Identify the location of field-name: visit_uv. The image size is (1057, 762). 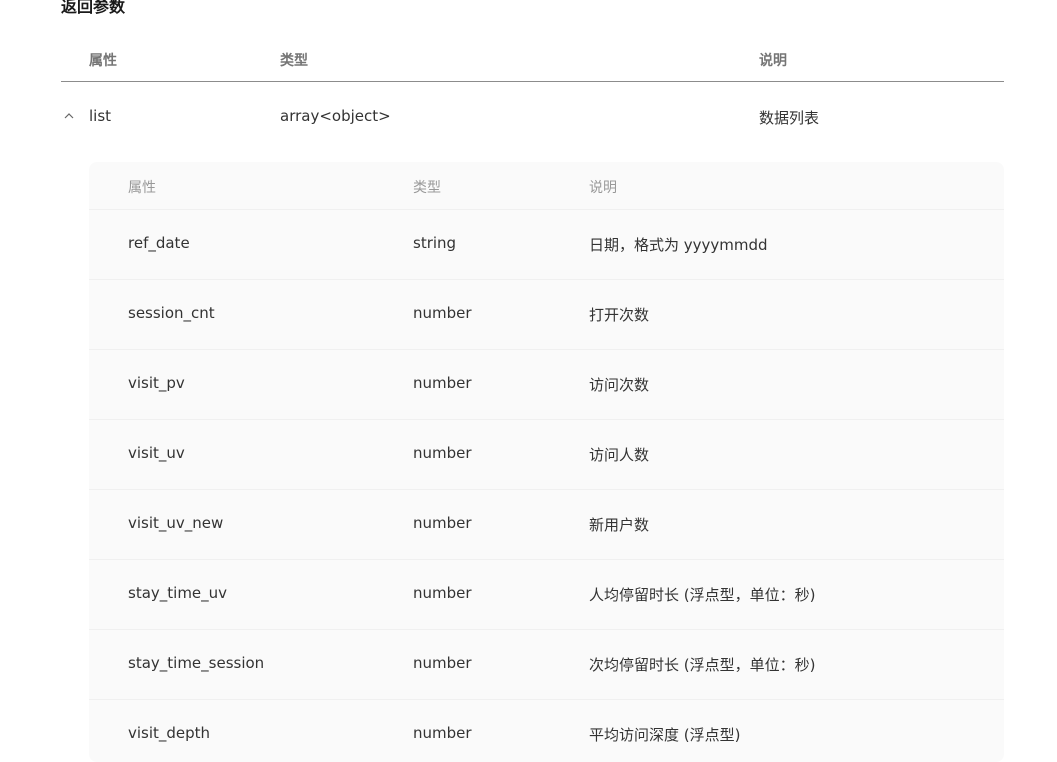
(156, 453).